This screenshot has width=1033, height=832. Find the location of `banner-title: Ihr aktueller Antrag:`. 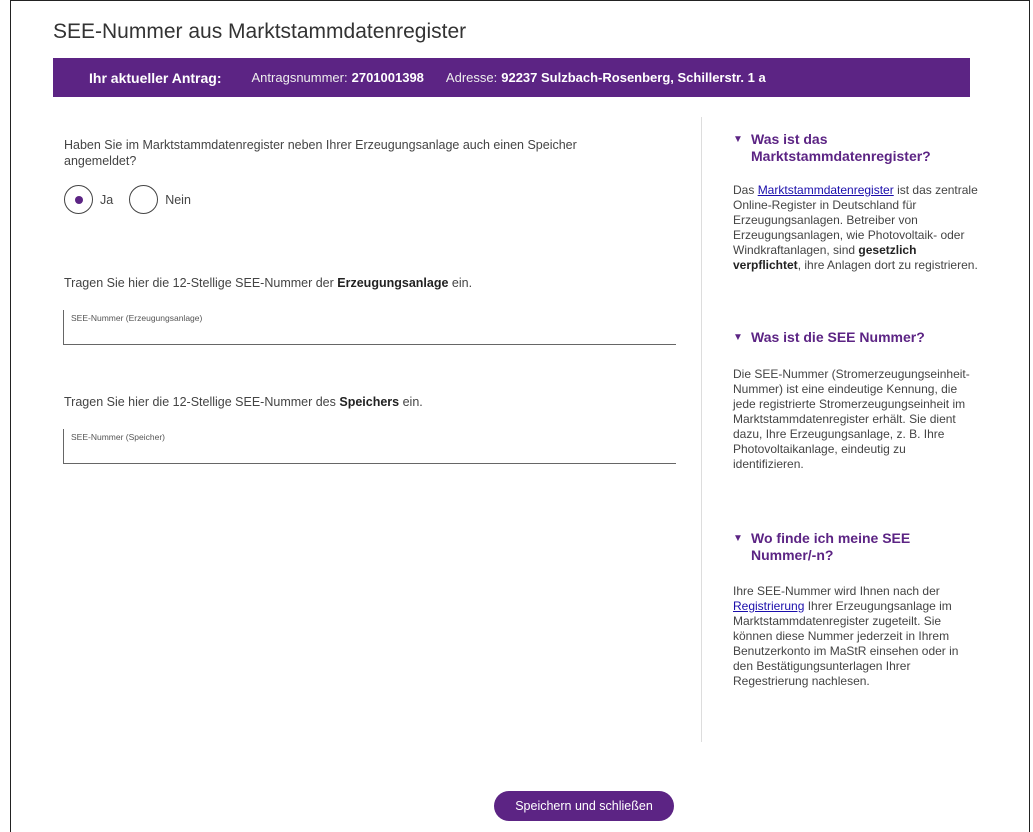

banner-title: Ihr aktueller Antrag: is located at coordinates (155, 77).